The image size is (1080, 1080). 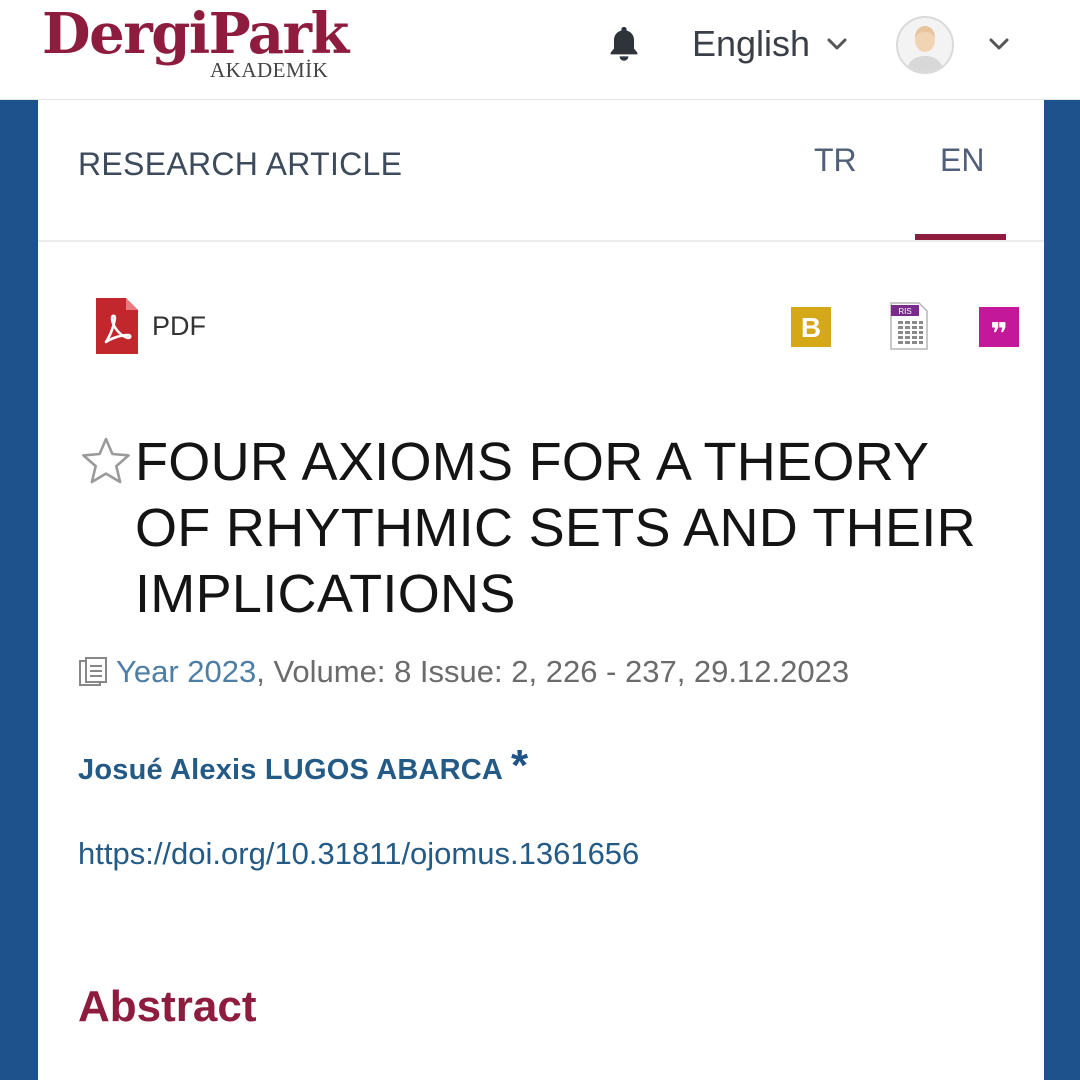 What do you see at coordinates (904, 311) in the screenshot?
I see `ris-label: RIS` at bounding box center [904, 311].